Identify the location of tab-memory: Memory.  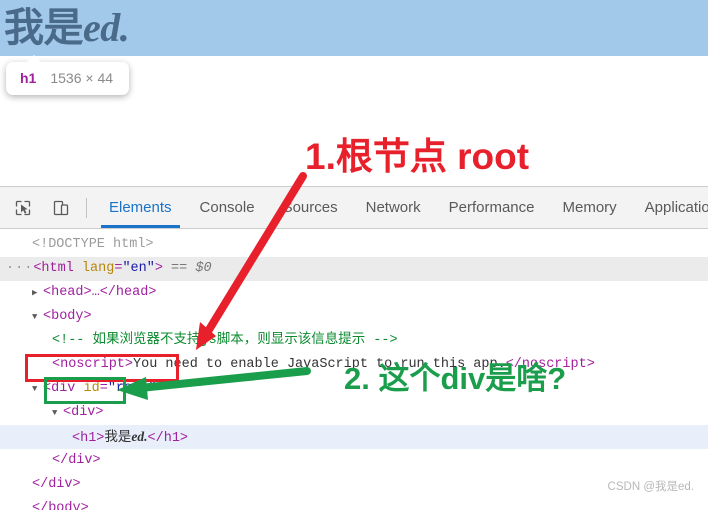
(590, 207).